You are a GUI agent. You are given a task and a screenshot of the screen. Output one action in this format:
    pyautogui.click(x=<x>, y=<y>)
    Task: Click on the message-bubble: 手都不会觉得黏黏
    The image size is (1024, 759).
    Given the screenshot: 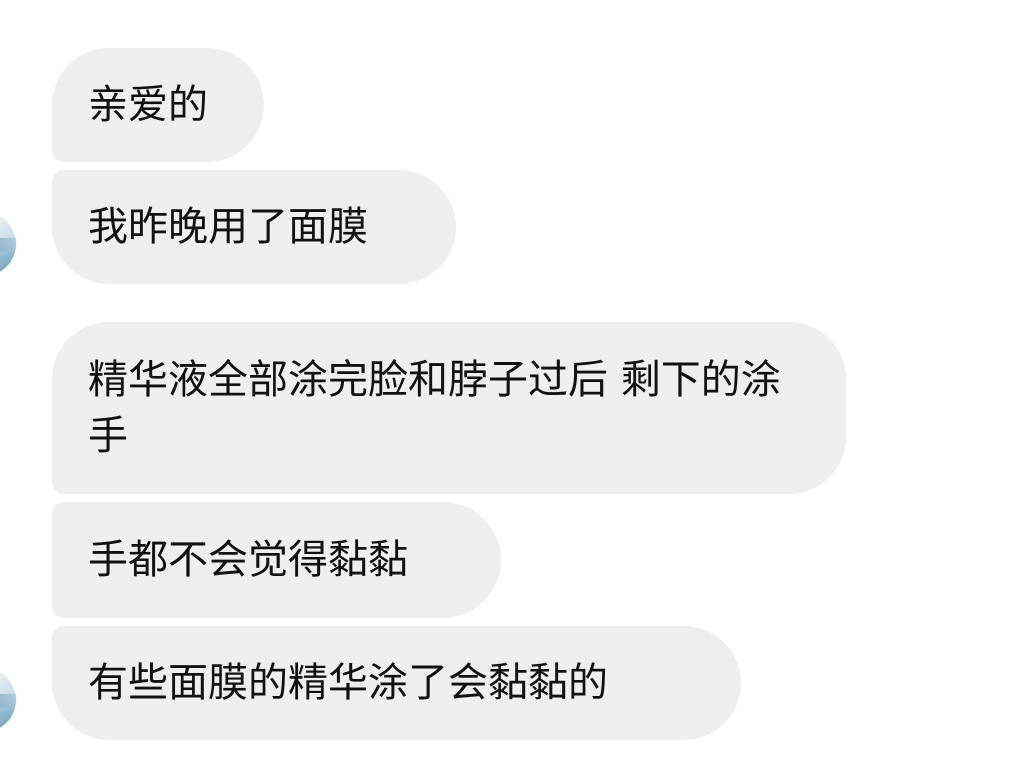 What is the action you would take?
    pyautogui.click(x=276, y=560)
    